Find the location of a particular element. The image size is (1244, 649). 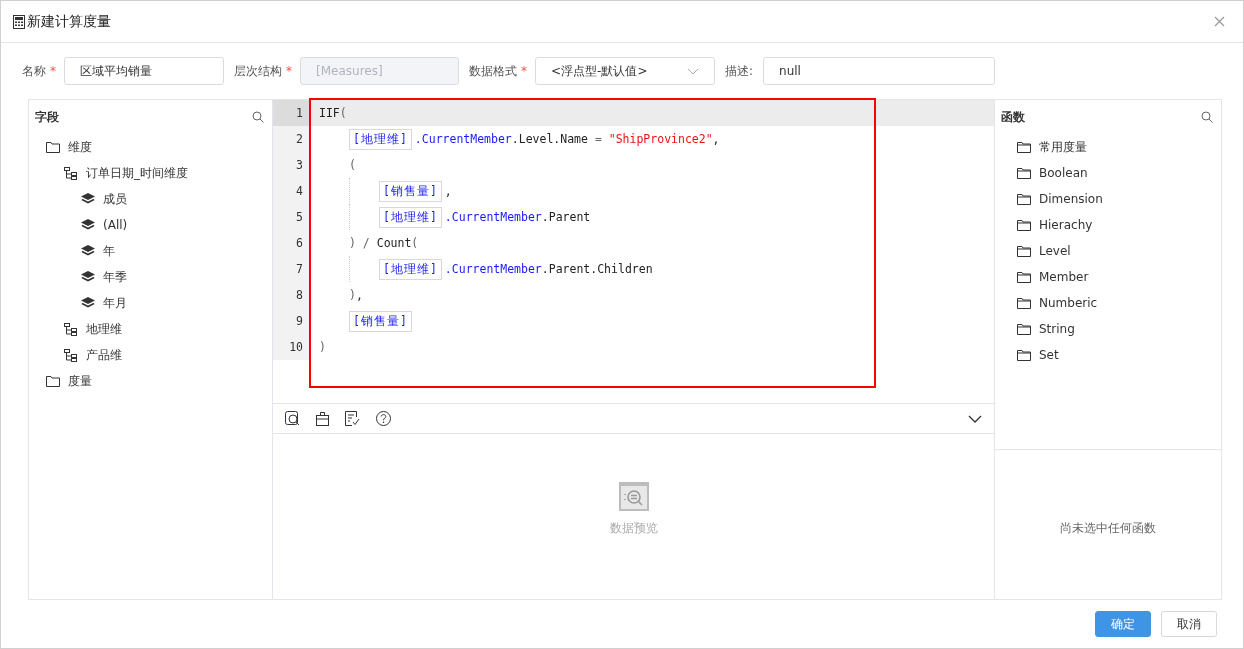

line-number: 1 is located at coordinates (292, 113).